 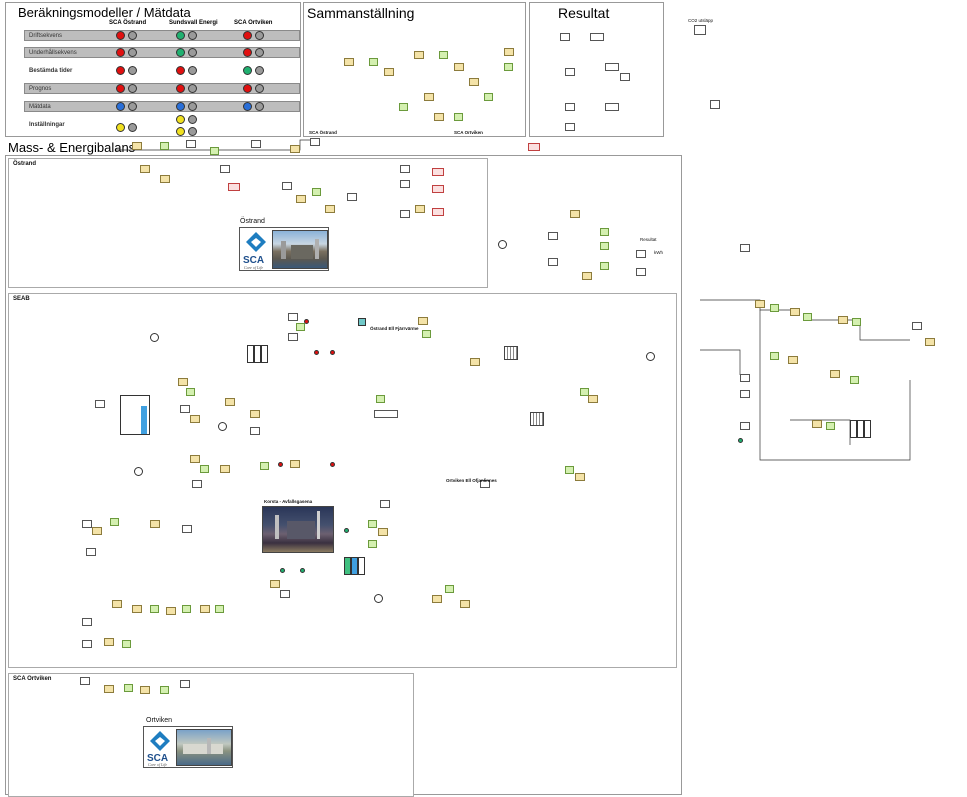 I want to click on lamp-sundsvall-prog-alt, so click(x=192, y=88).